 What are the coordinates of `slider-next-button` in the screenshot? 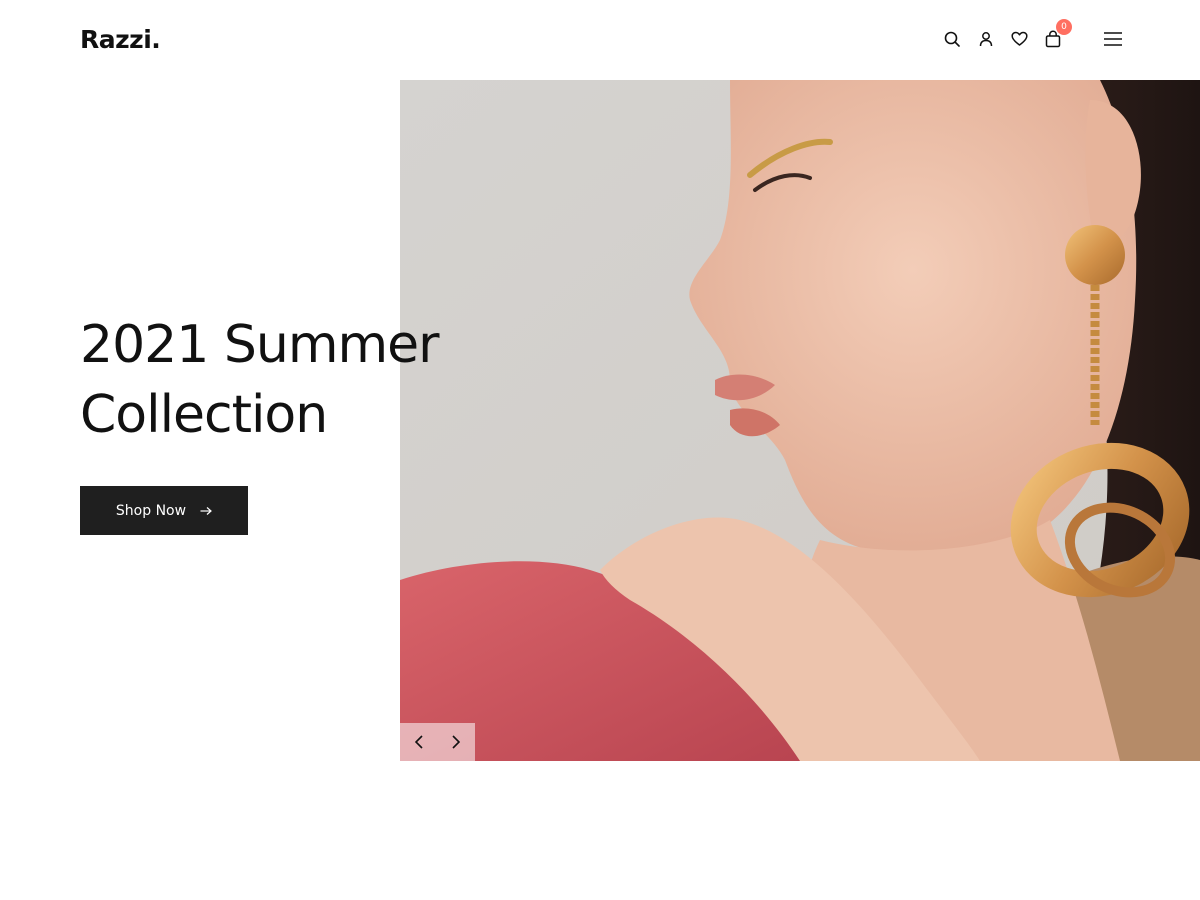 It's located at (455, 742).